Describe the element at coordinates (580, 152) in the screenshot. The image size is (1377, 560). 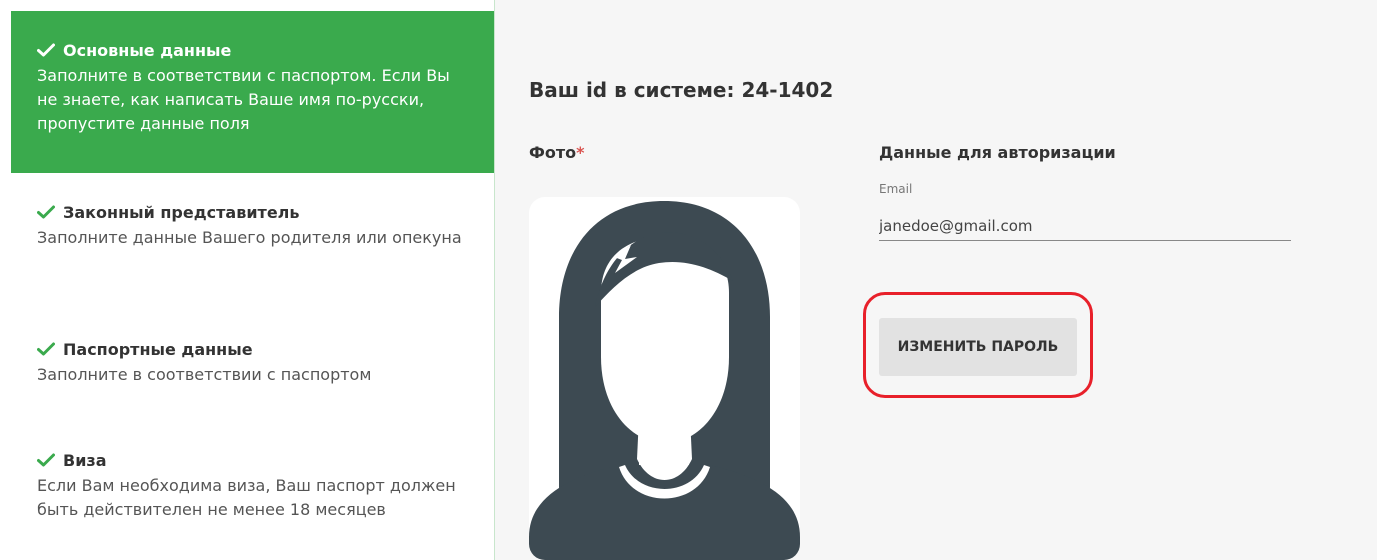
I see `required-mark: *` at that location.